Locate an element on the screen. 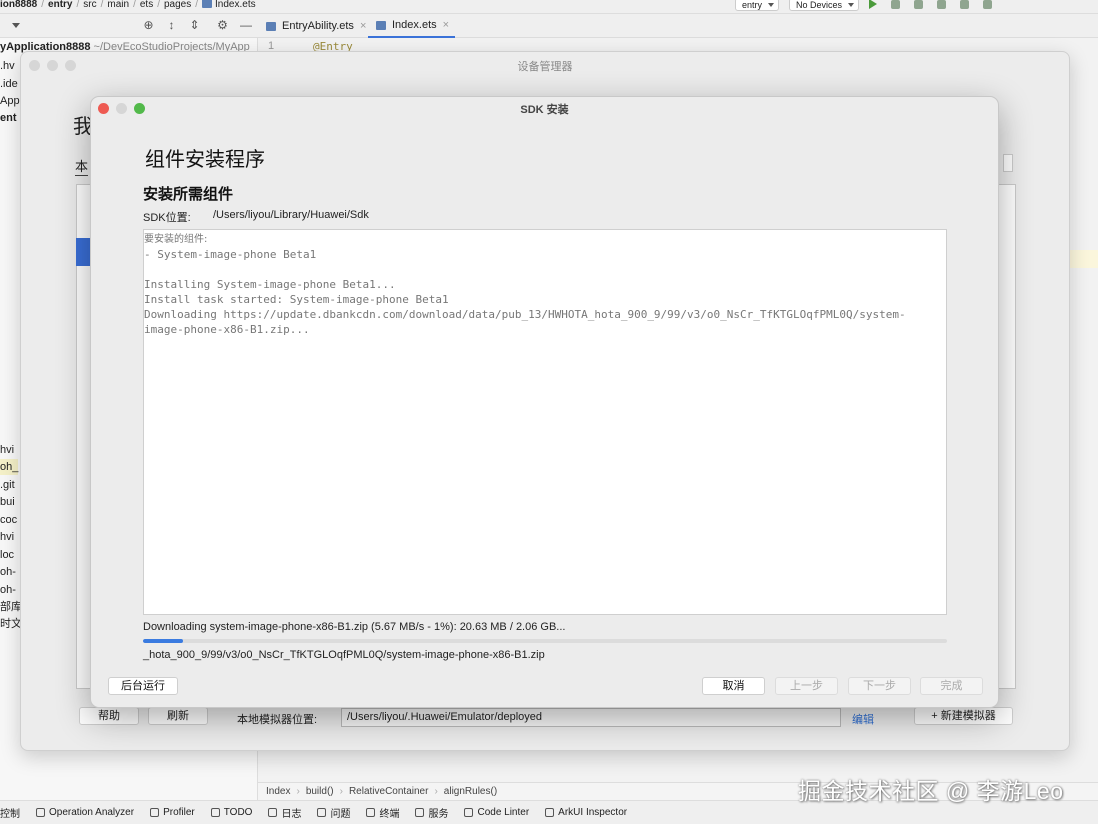 This screenshot has height=824, width=1098. new-emulator-button: + 新建模拟器 is located at coordinates (963, 716).